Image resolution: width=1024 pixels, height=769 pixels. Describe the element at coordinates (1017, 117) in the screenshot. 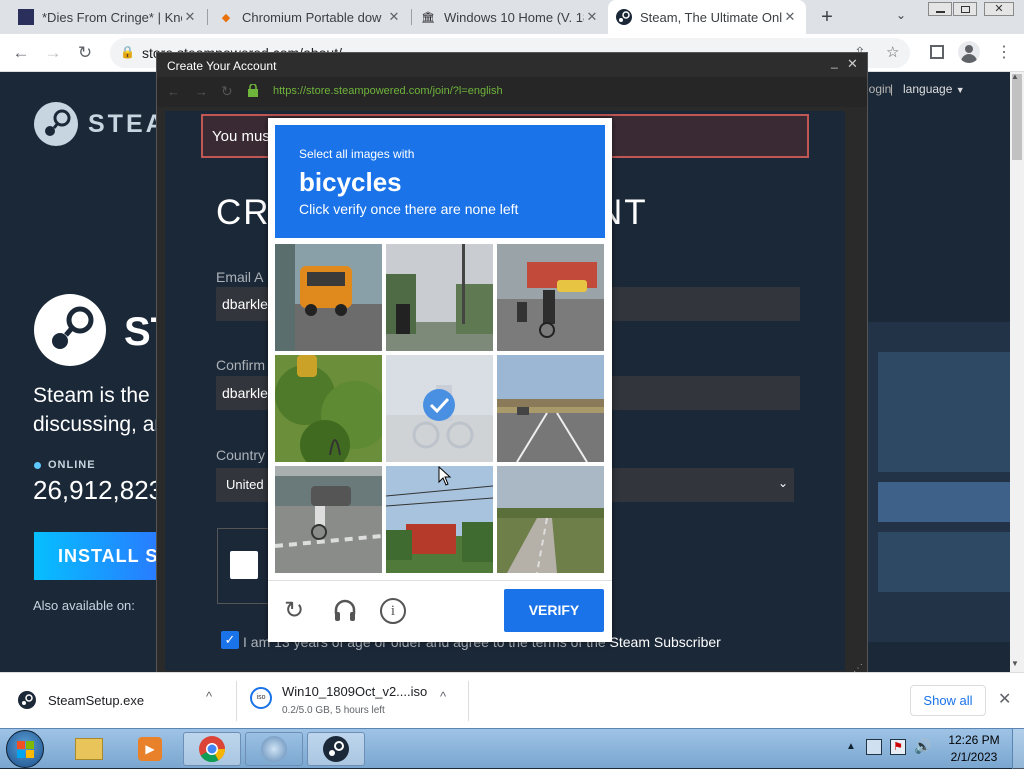

I see `page-scrollbar-thumb` at that location.